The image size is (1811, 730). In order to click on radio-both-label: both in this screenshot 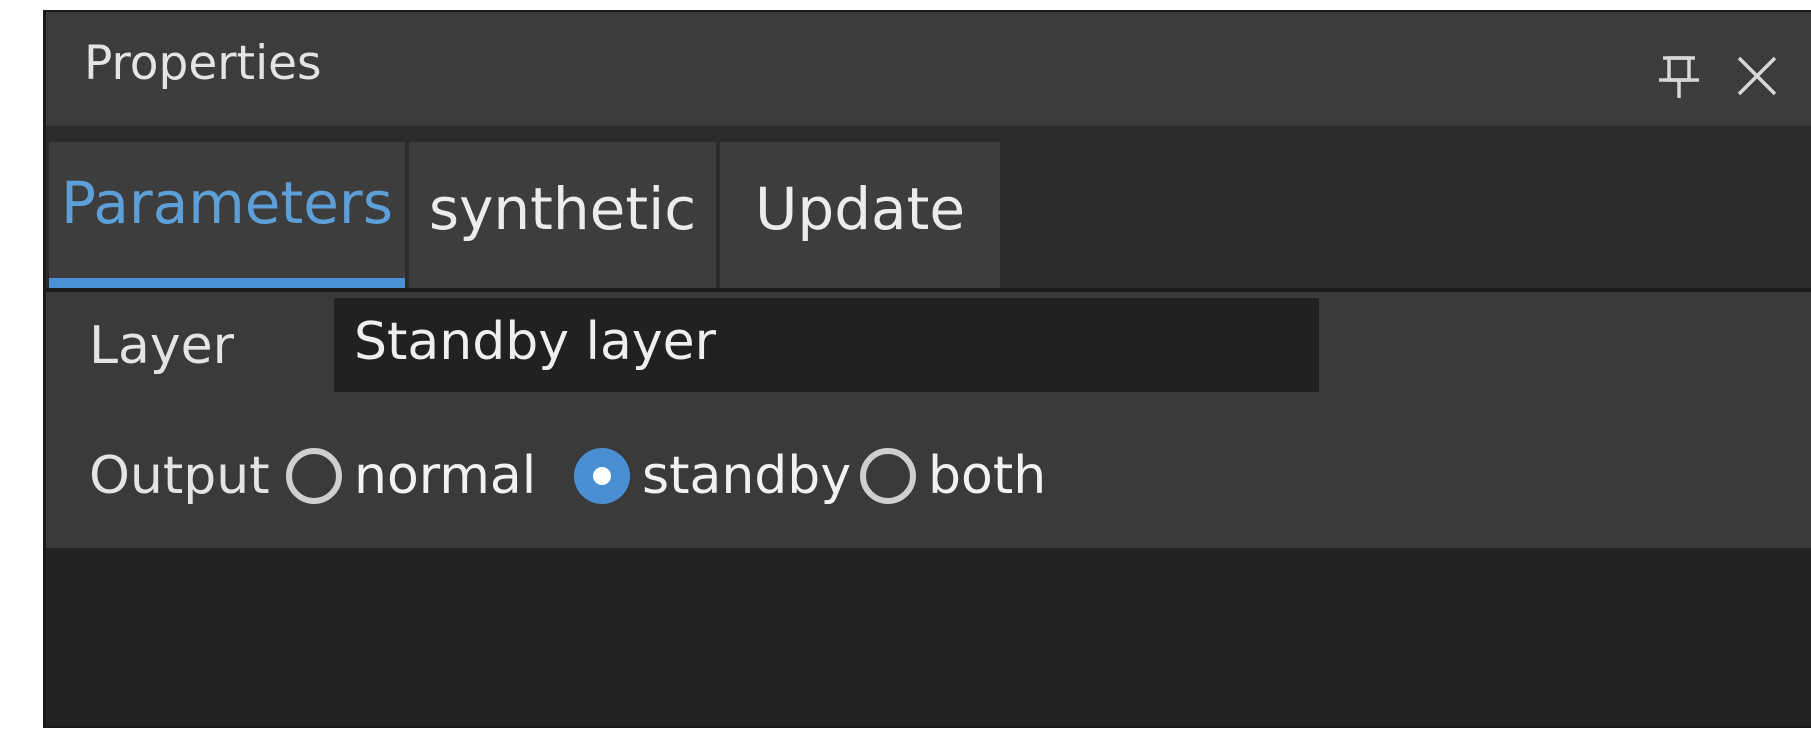, I will do `click(987, 476)`.